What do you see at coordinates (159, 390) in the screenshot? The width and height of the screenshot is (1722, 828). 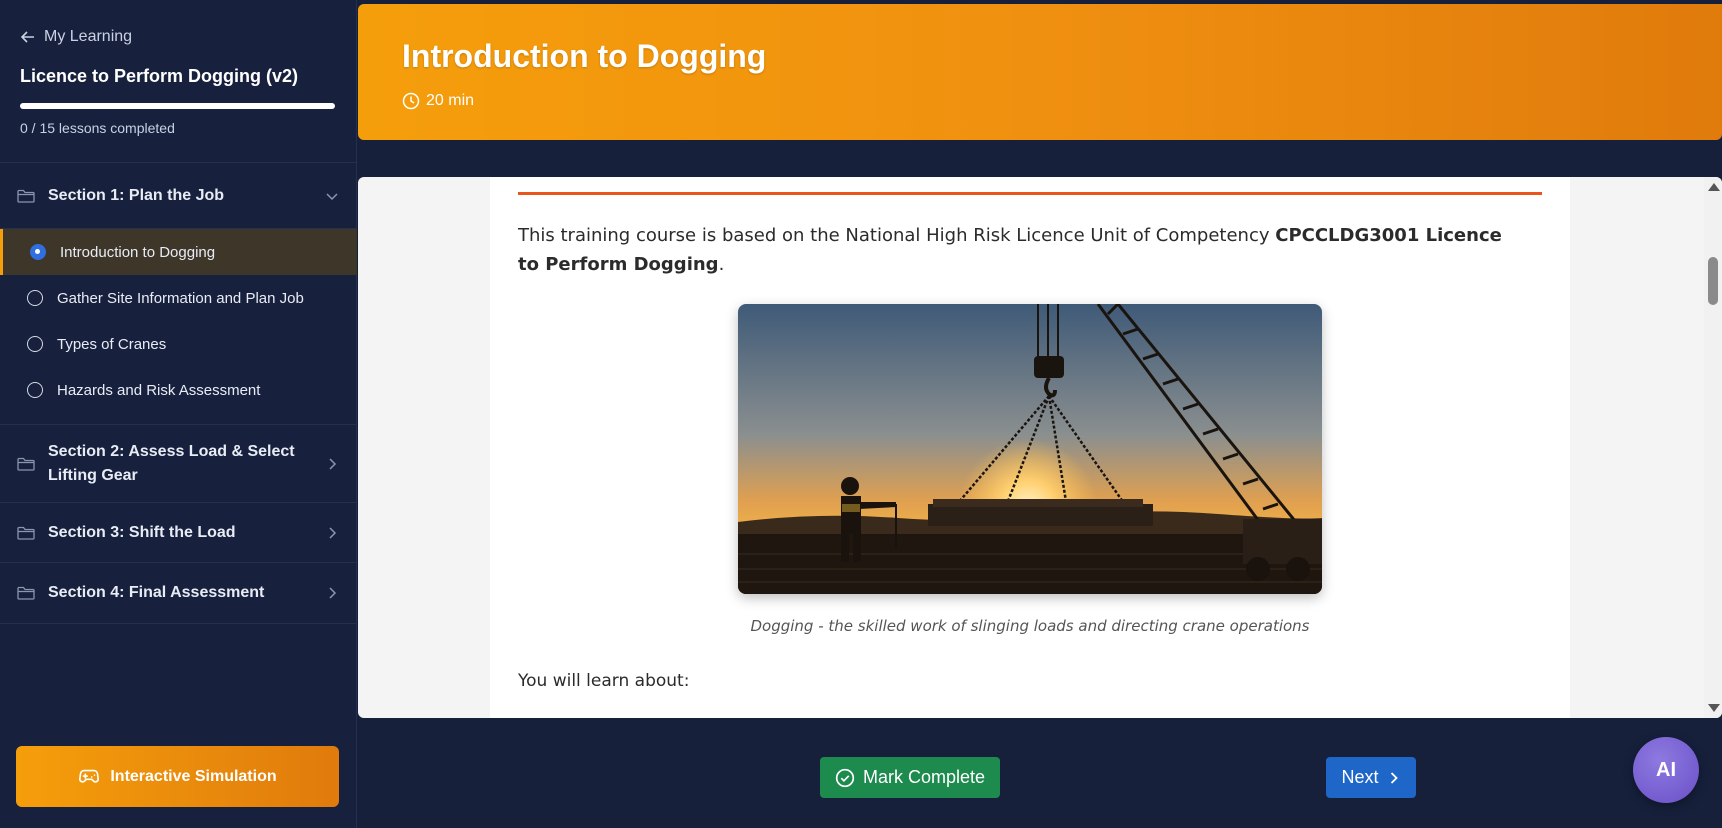 I see `lesson-label: Hazards and Risk Assessment` at bounding box center [159, 390].